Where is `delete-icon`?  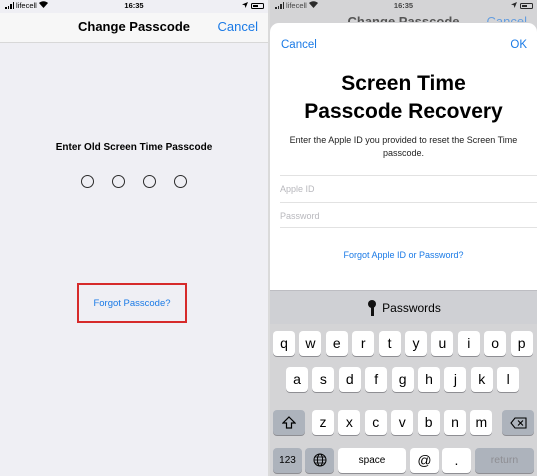
delete-icon is located at coordinates (518, 423).